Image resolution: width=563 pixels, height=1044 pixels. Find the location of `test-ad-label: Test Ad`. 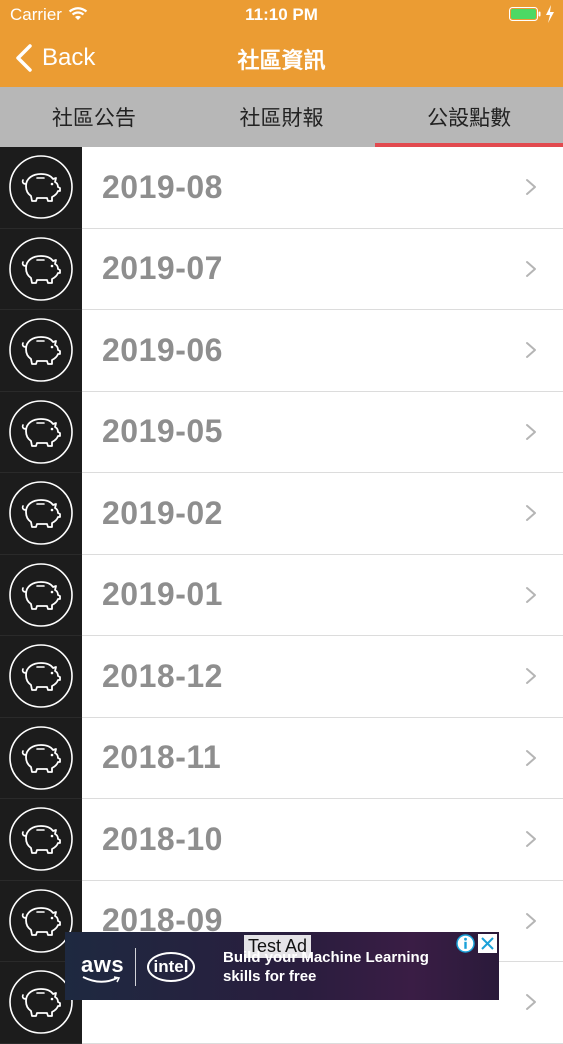

test-ad-label: Test Ad is located at coordinates (278, 946).